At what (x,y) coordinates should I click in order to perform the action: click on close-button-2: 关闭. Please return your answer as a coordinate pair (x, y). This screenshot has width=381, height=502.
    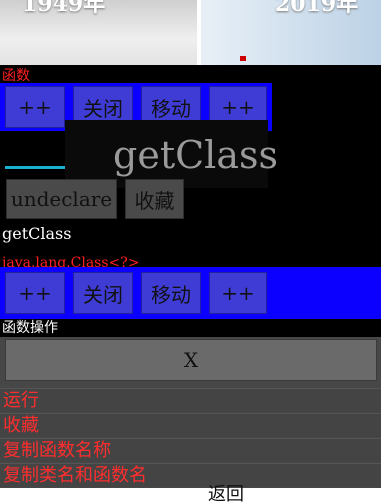
    Looking at the image, I should click on (103, 293).